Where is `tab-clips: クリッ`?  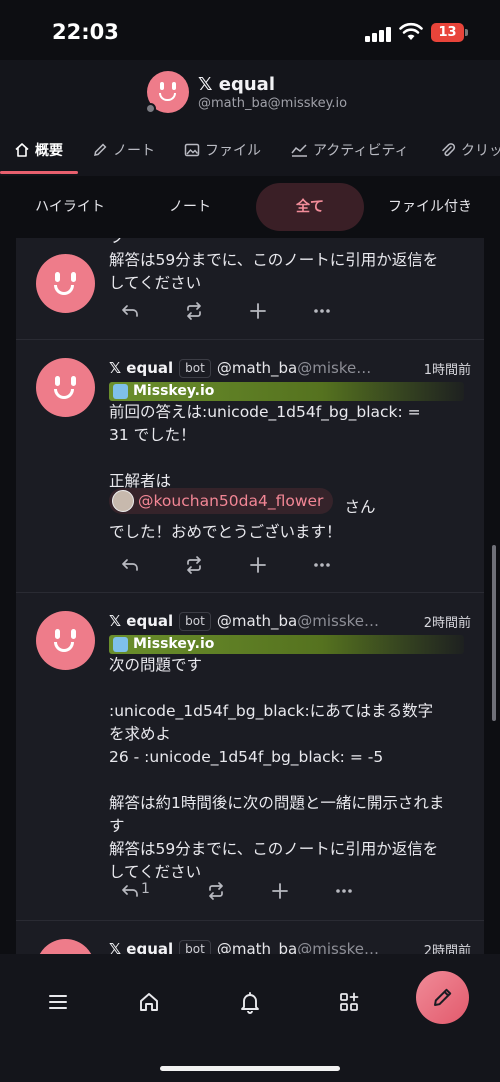 tab-clips: クリッ is located at coordinates (470, 151).